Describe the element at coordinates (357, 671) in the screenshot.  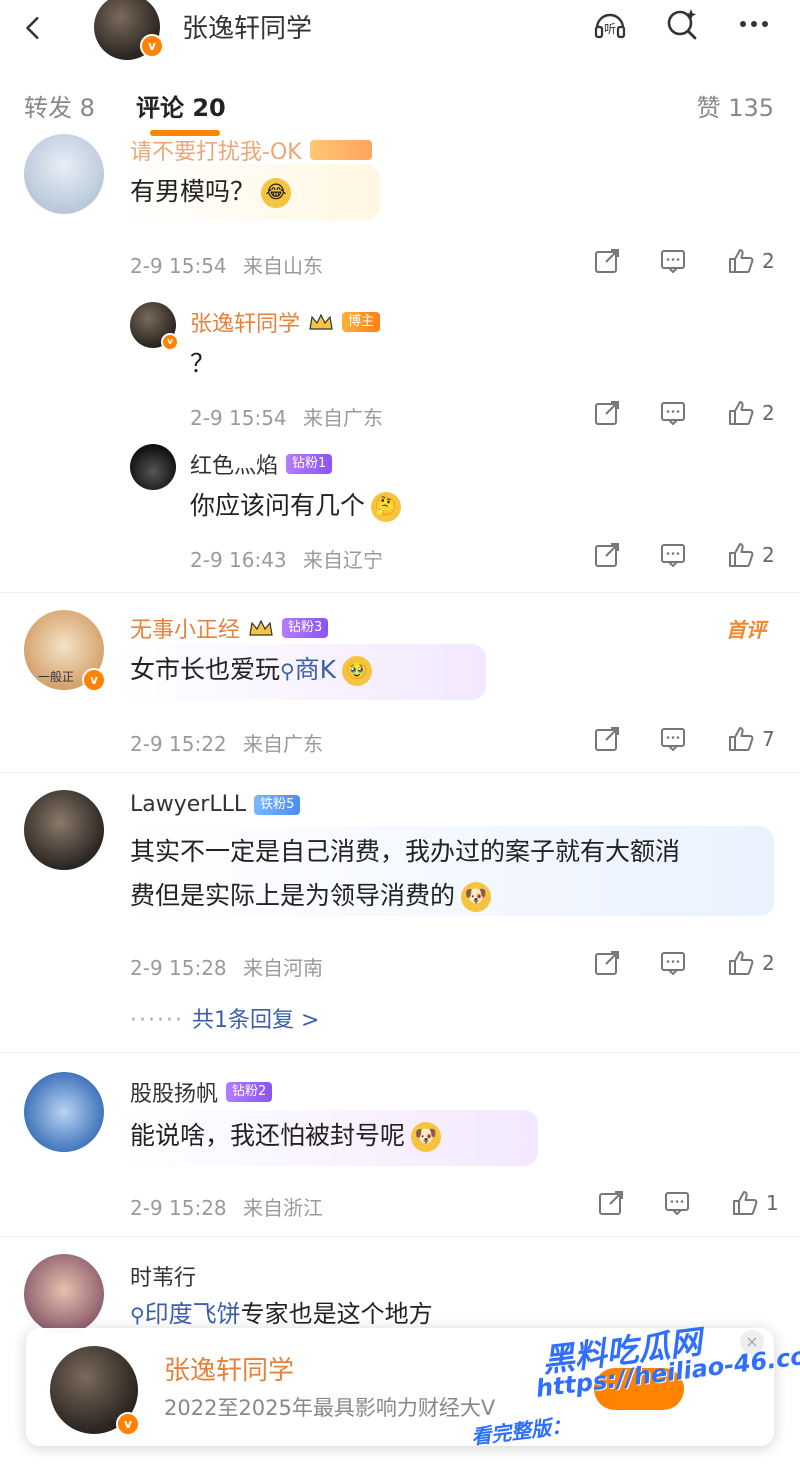
I see `crying-emoji-icon: 🥹` at that location.